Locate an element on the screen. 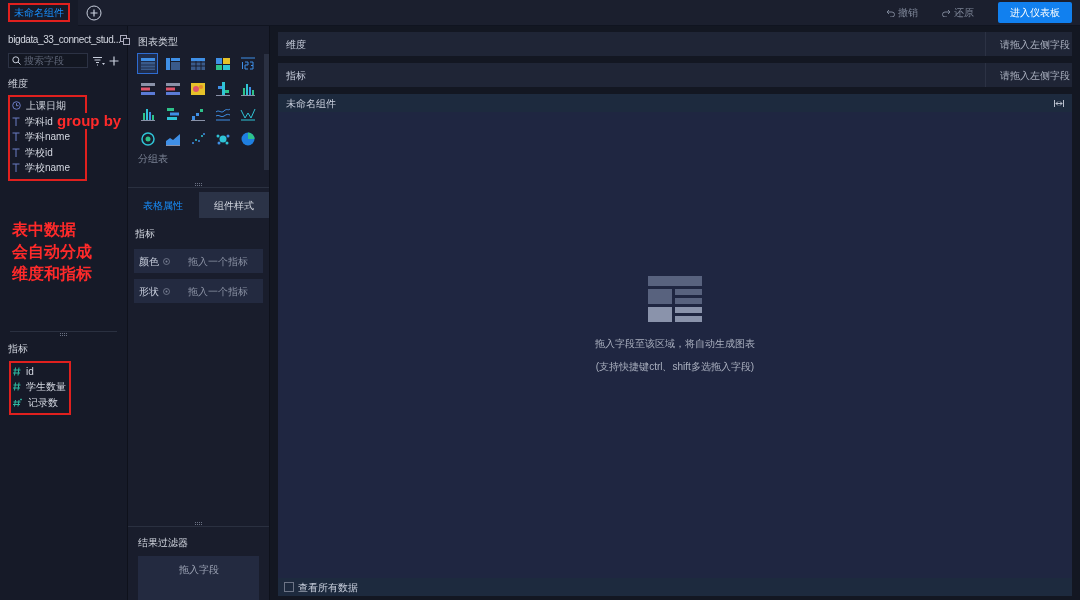 This screenshot has height=600, width=1080. add-tab-icon is located at coordinates (94, 12).